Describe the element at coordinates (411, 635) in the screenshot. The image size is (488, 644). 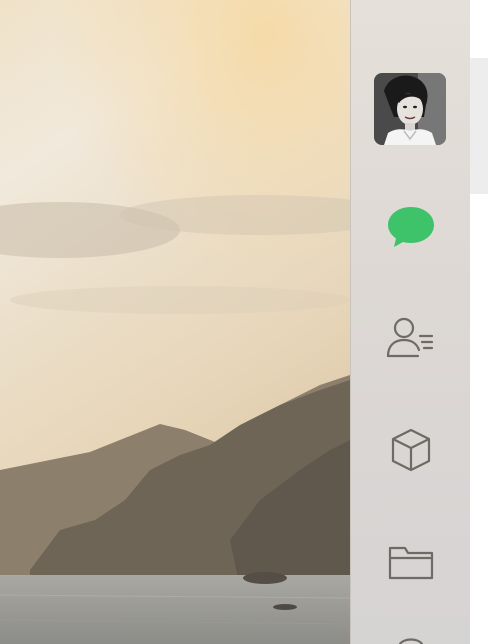
I see `nav-more-button` at that location.